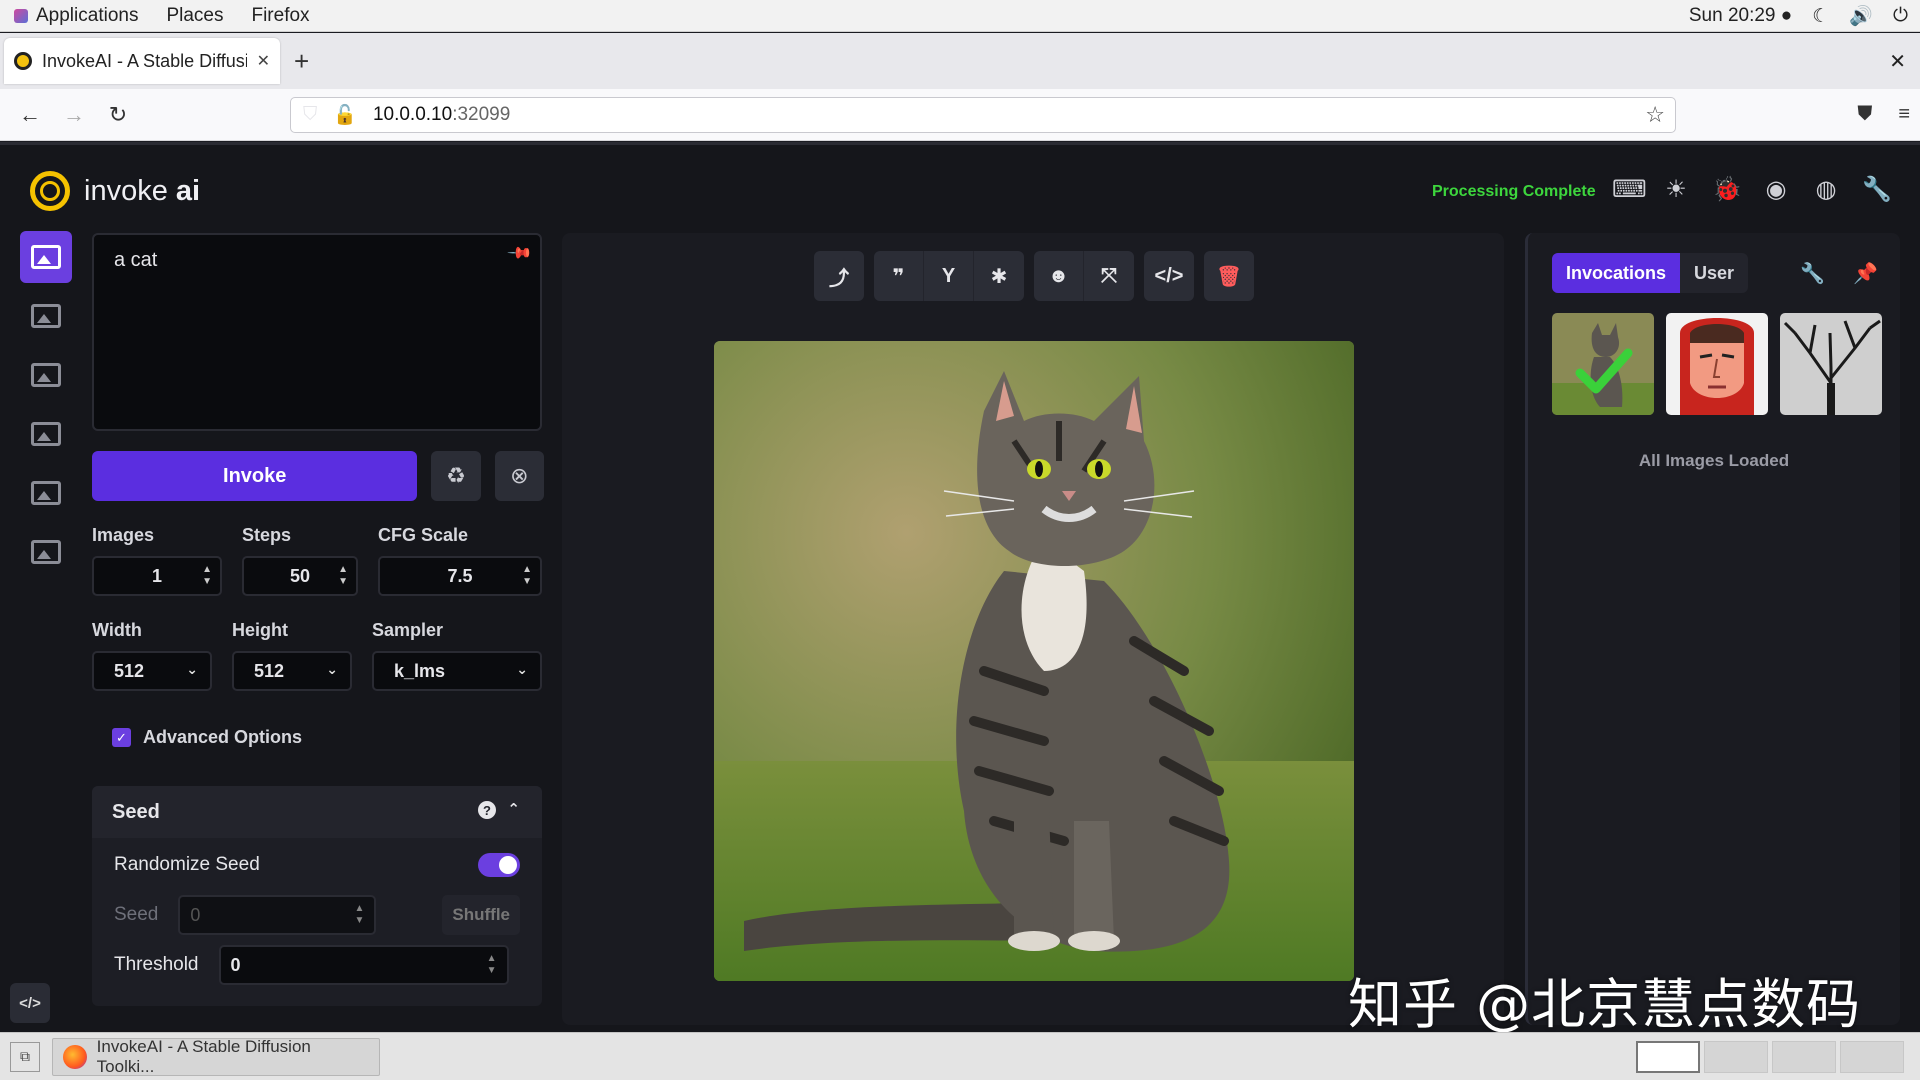 Image resolution: width=1920 pixels, height=1080 pixels. I want to click on window-close-icon: ✕, so click(1897, 61).